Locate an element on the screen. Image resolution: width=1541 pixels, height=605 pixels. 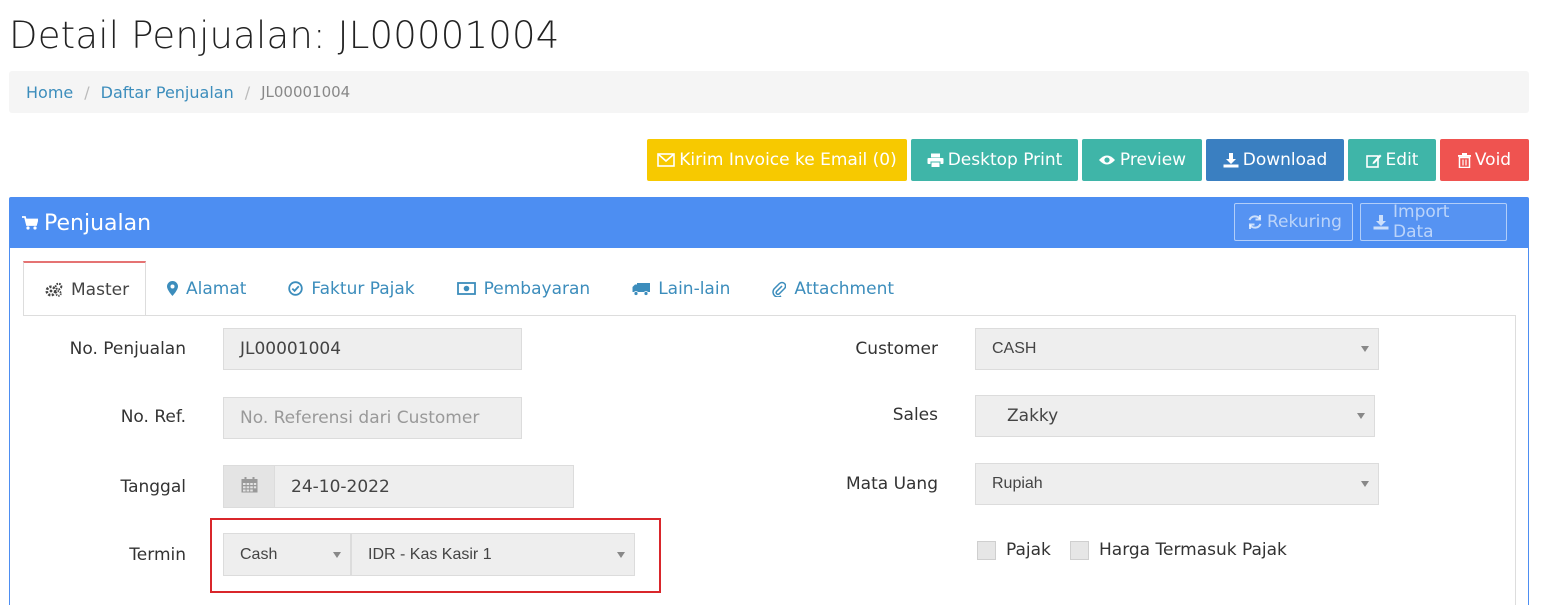
tab-alamat: Alamat is located at coordinates (206, 288).